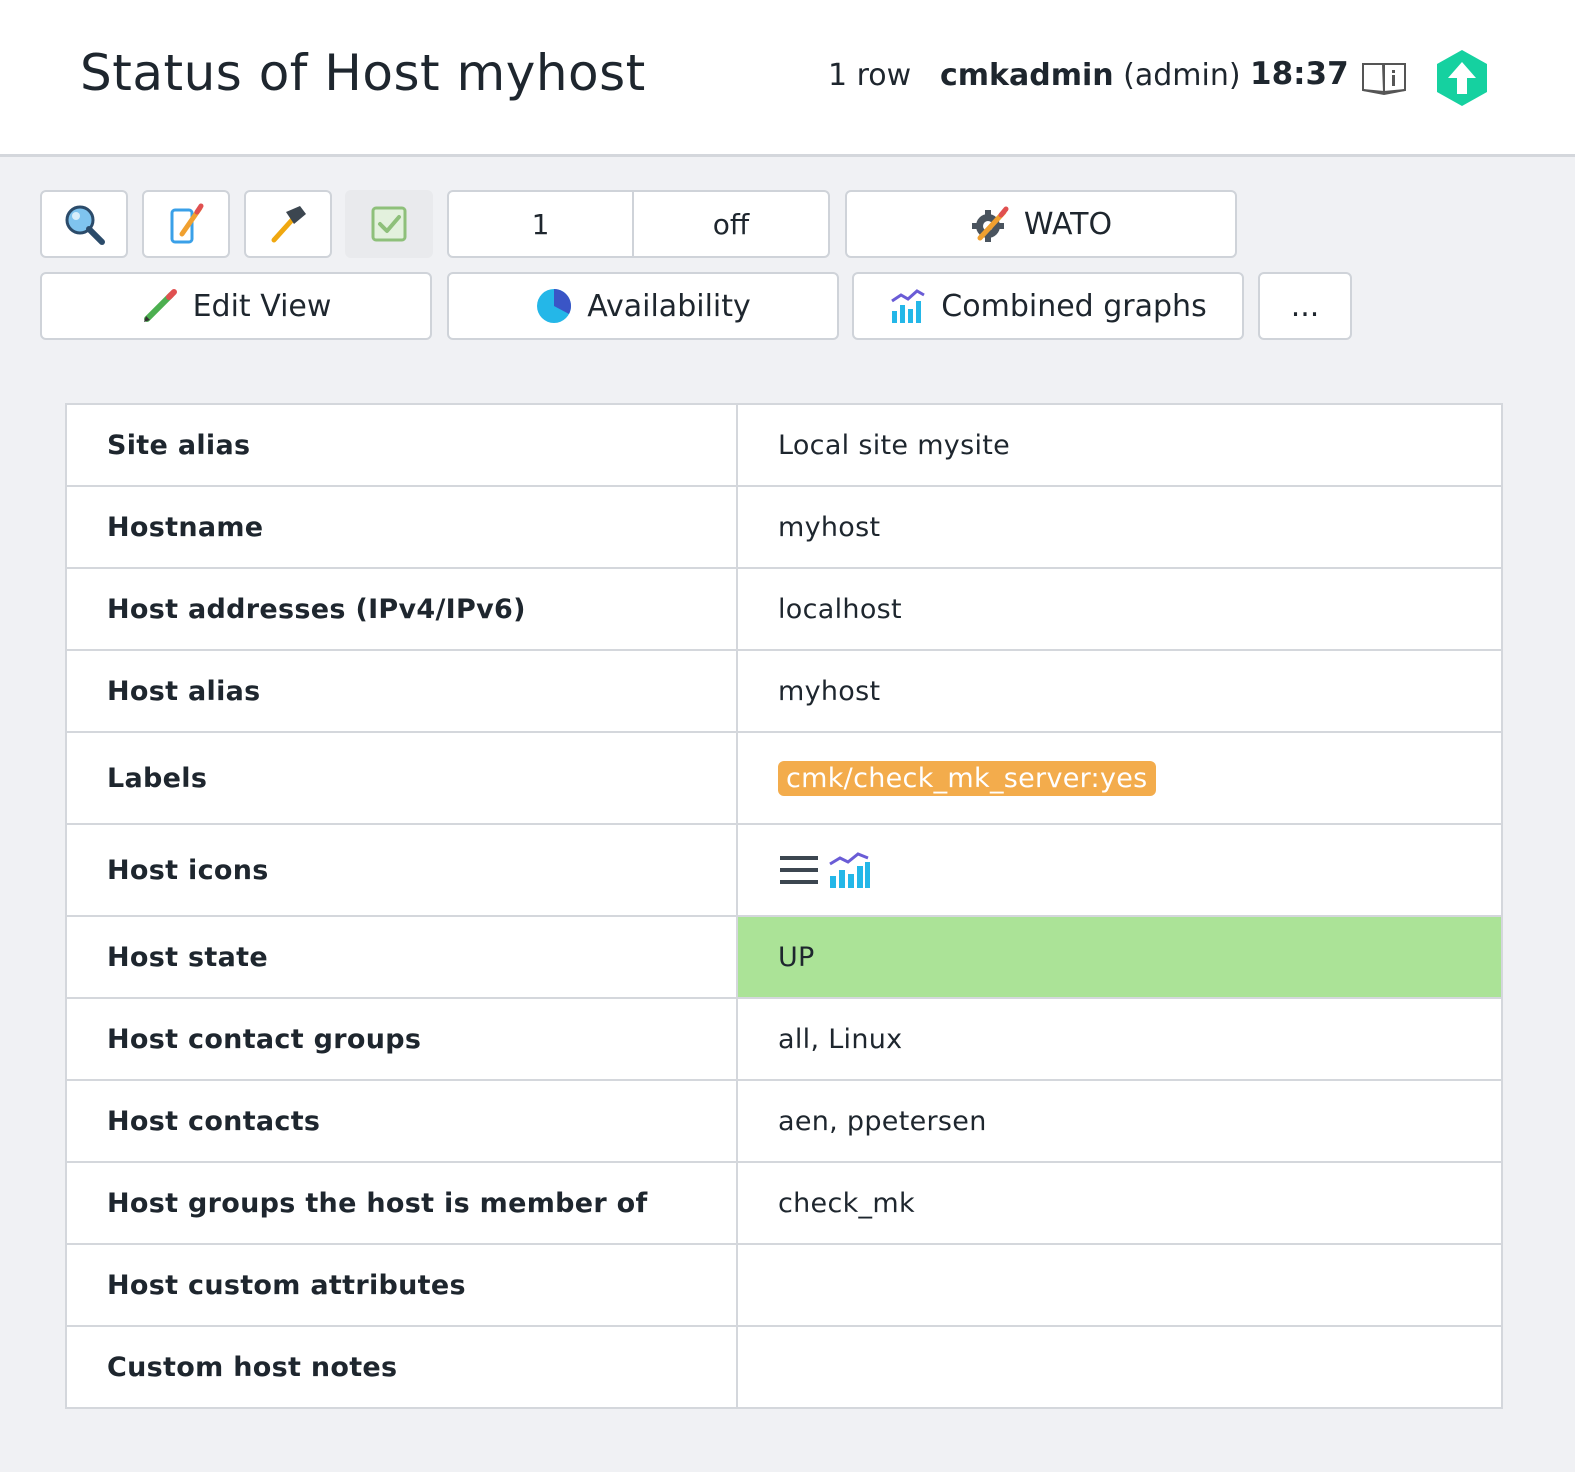  Describe the element at coordinates (1384, 77) in the screenshot. I see `manual-book-icon` at that location.